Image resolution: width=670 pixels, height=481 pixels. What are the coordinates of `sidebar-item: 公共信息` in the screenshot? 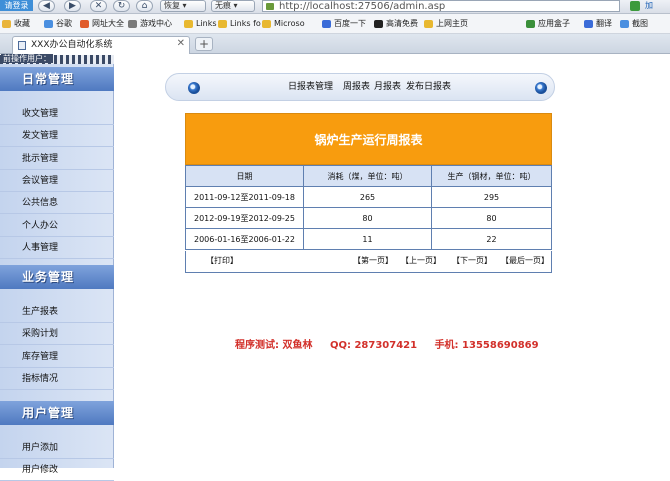 It's located at (57, 203).